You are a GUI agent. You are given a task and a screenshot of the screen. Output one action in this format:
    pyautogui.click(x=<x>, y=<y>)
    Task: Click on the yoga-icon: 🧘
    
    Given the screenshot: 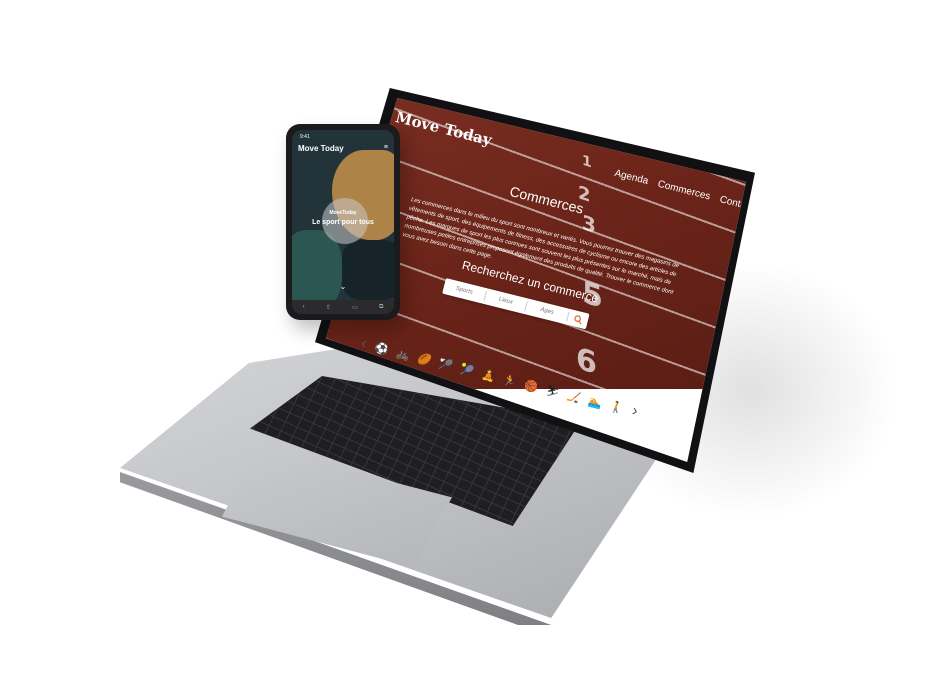 What is the action you would take?
    pyautogui.click(x=488, y=375)
    